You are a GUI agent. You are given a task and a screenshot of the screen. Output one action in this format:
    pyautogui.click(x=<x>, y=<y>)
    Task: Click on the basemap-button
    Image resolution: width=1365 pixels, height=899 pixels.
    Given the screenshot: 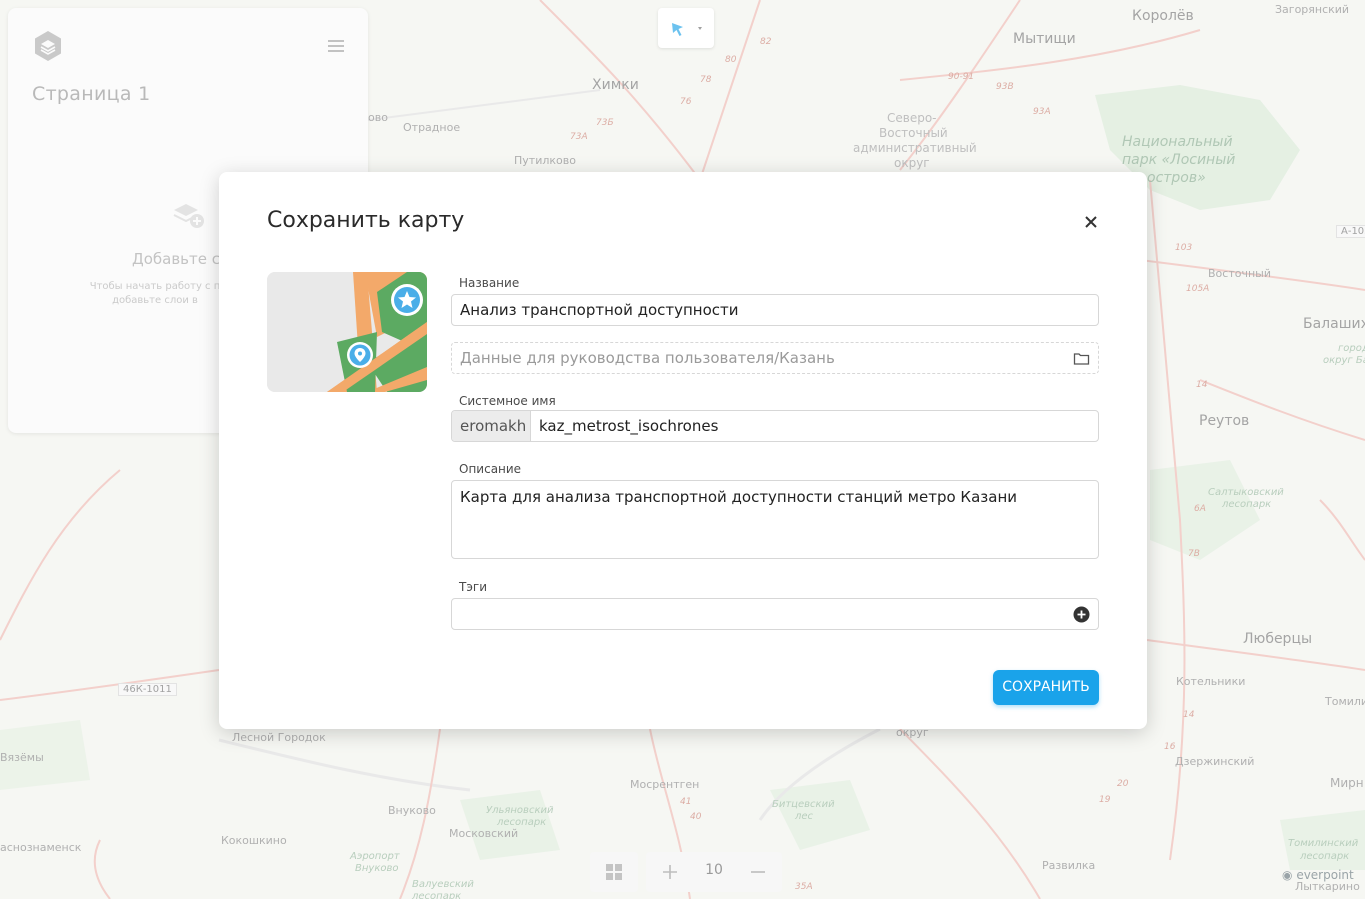 What is the action you would take?
    pyautogui.click(x=614, y=872)
    